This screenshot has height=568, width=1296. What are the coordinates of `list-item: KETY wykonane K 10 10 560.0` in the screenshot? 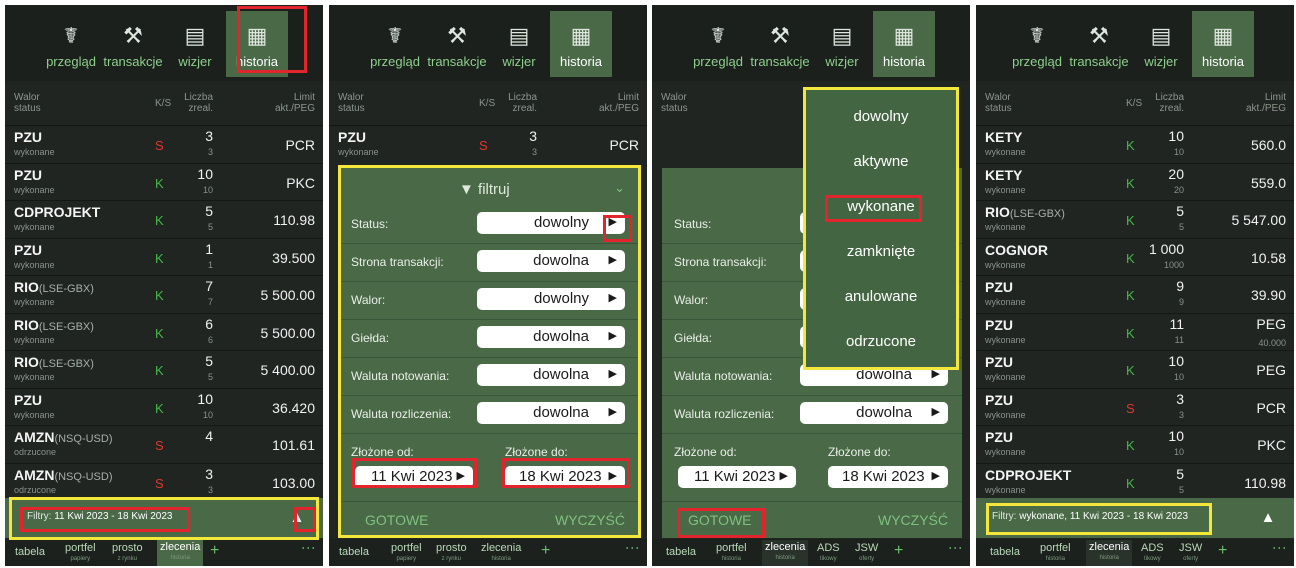 It's located at (1135, 144).